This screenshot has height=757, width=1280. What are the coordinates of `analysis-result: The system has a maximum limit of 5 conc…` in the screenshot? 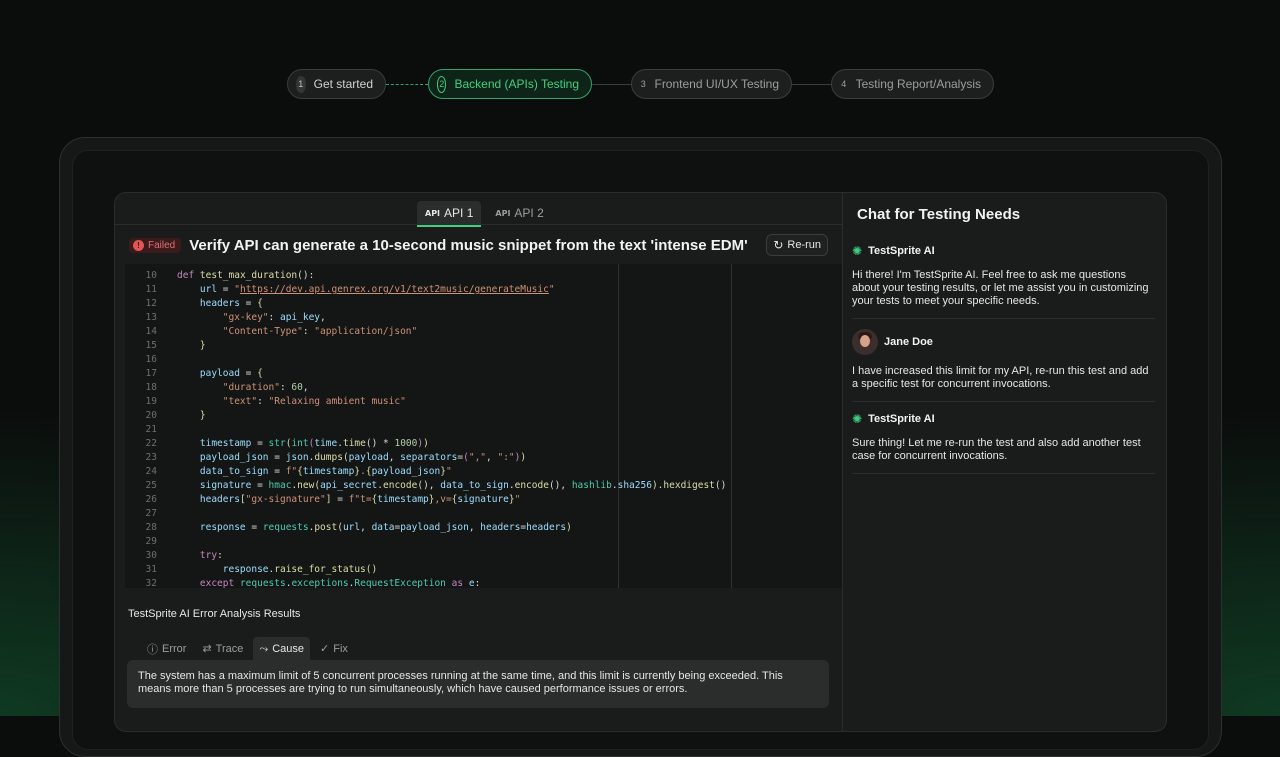 It's located at (478, 684).